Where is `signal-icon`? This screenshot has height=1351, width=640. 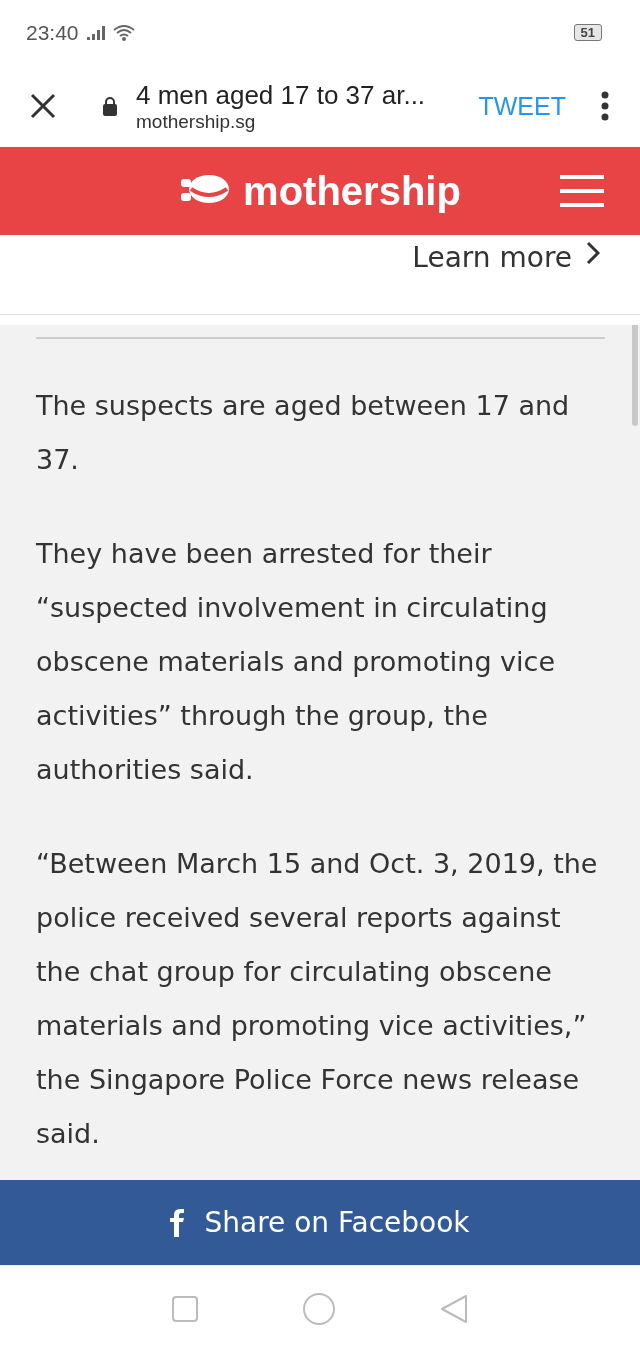 signal-icon is located at coordinates (96, 32).